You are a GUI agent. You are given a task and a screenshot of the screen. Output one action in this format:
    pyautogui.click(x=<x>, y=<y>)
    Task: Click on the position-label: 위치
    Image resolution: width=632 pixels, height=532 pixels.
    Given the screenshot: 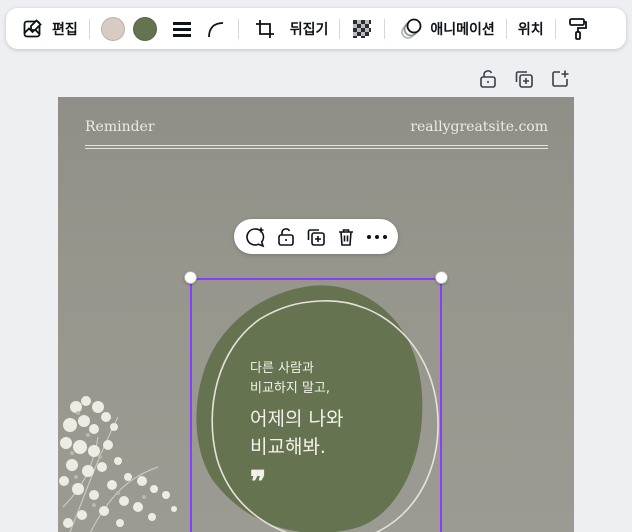 What is the action you would take?
    pyautogui.click(x=530, y=29)
    